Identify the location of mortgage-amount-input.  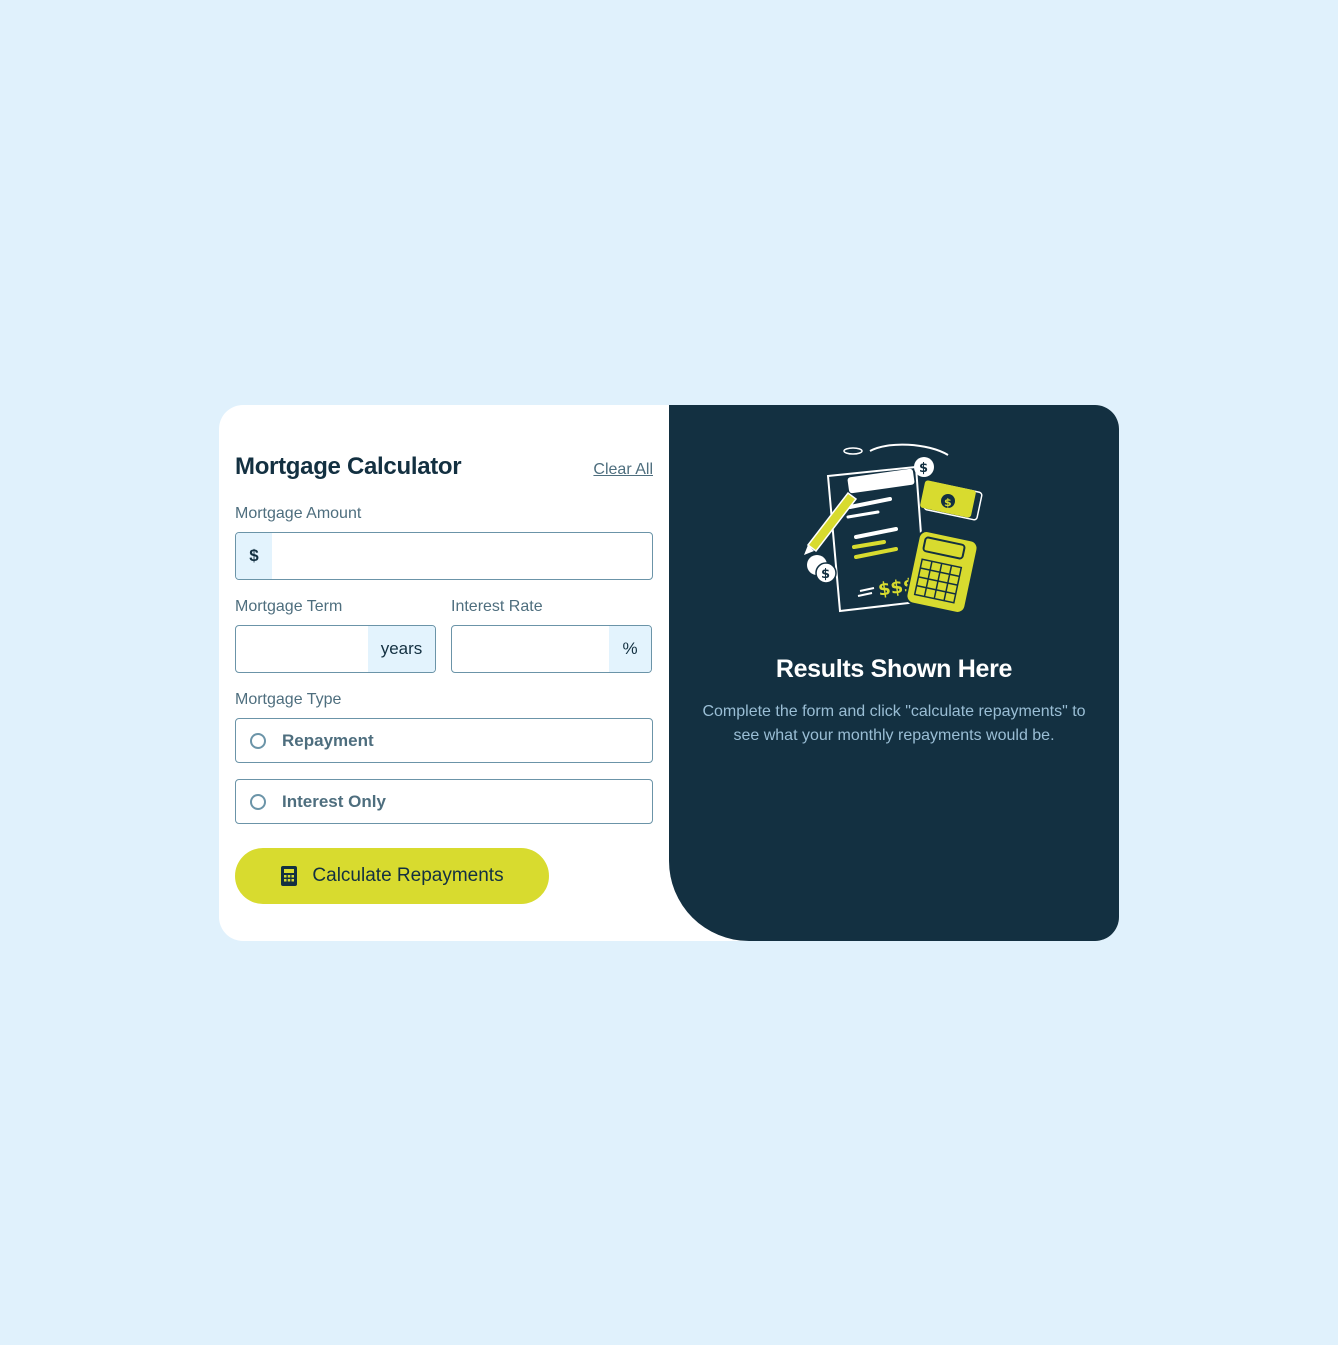
(462, 556).